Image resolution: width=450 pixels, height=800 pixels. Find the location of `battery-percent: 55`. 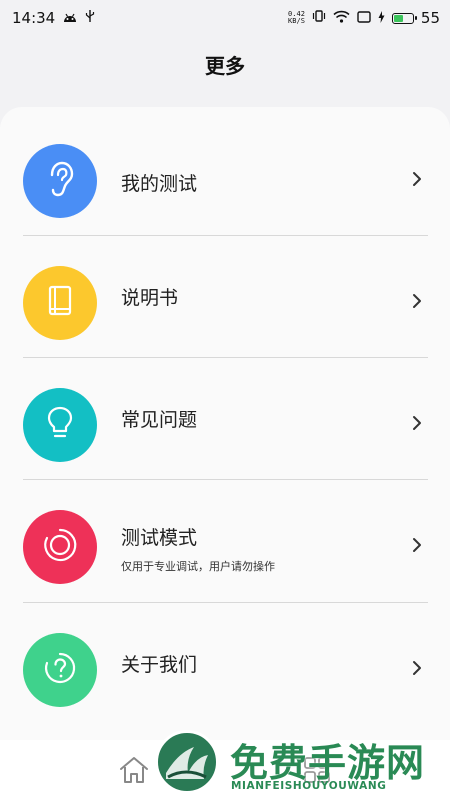

battery-percent: 55 is located at coordinates (430, 18).